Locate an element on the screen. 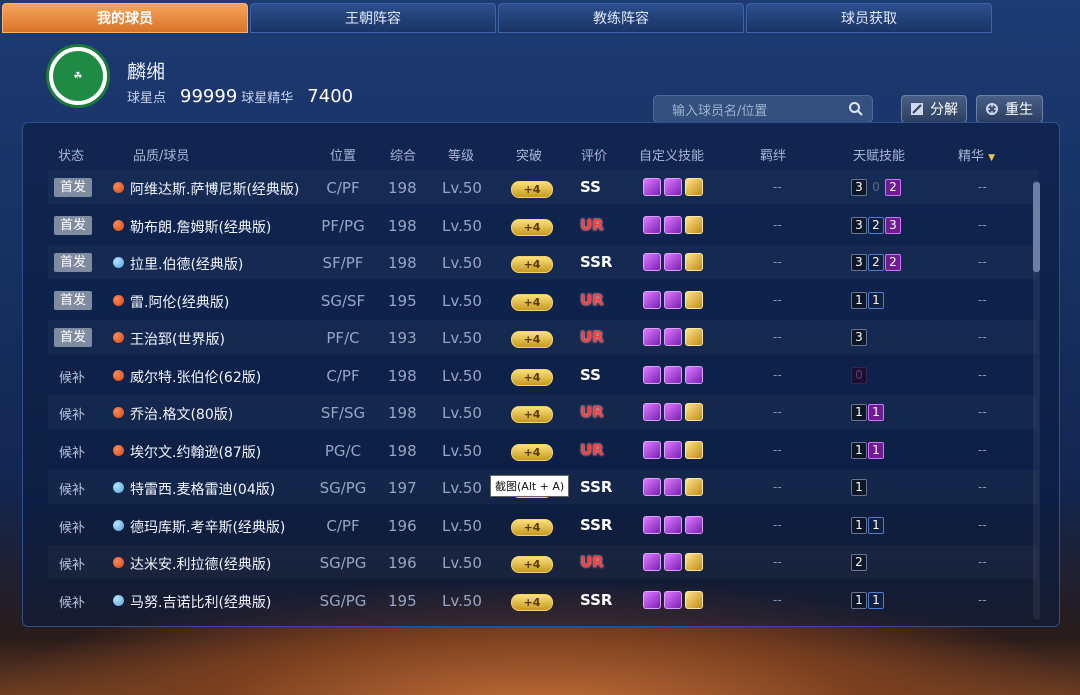  player-name: 雷.阿伦(经典版) is located at coordinates (179, 302).